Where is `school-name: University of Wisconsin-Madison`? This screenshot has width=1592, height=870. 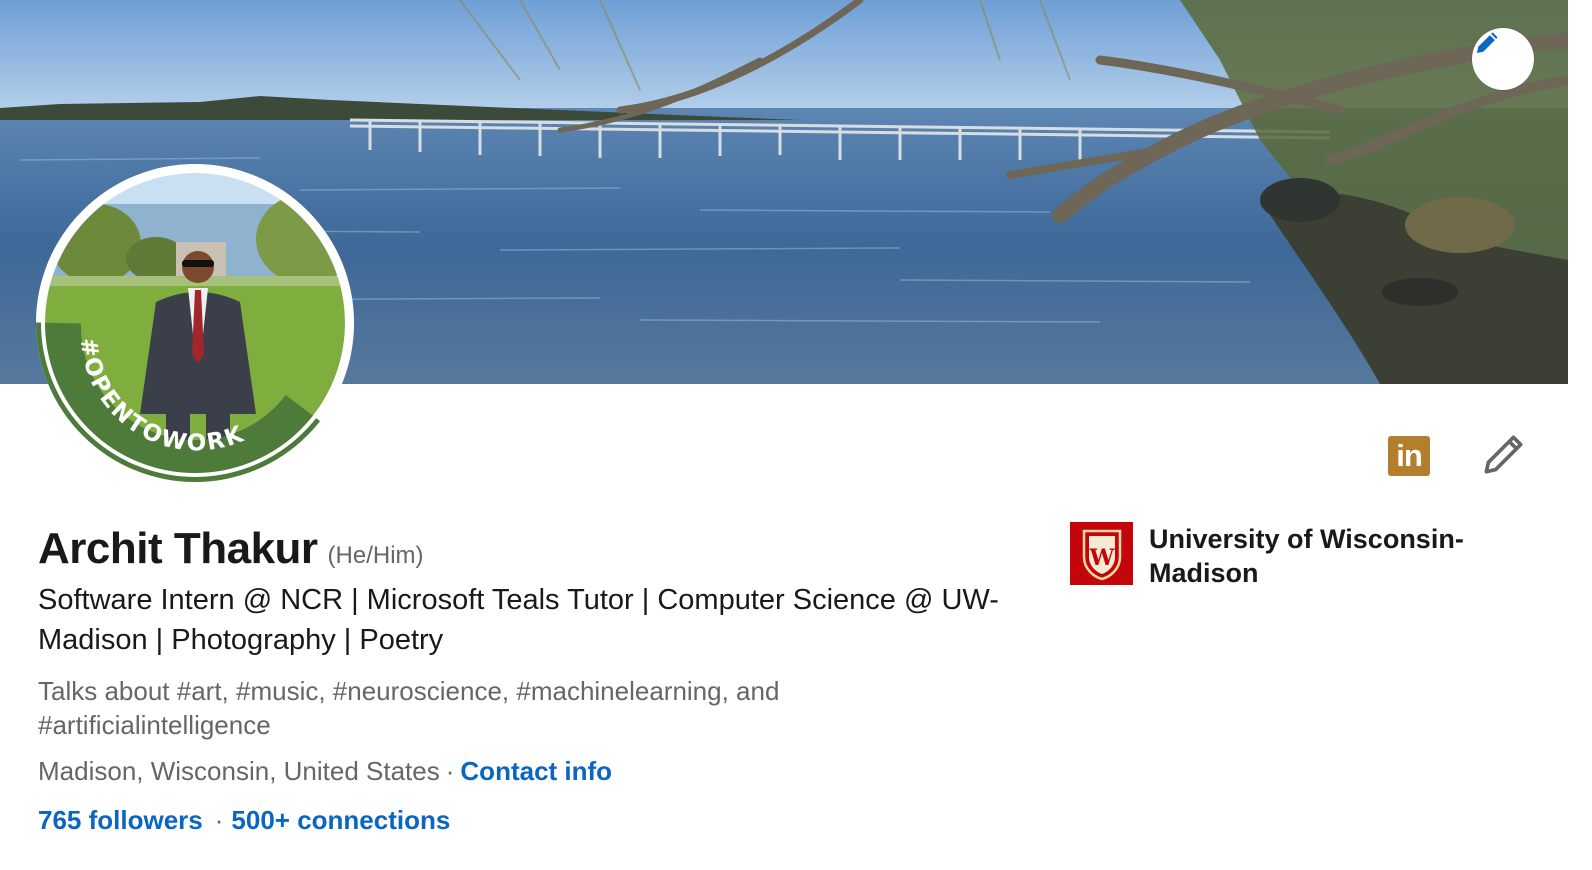
school-name: University of Wisconsin-Madison is located at coordinates (1329, 556).